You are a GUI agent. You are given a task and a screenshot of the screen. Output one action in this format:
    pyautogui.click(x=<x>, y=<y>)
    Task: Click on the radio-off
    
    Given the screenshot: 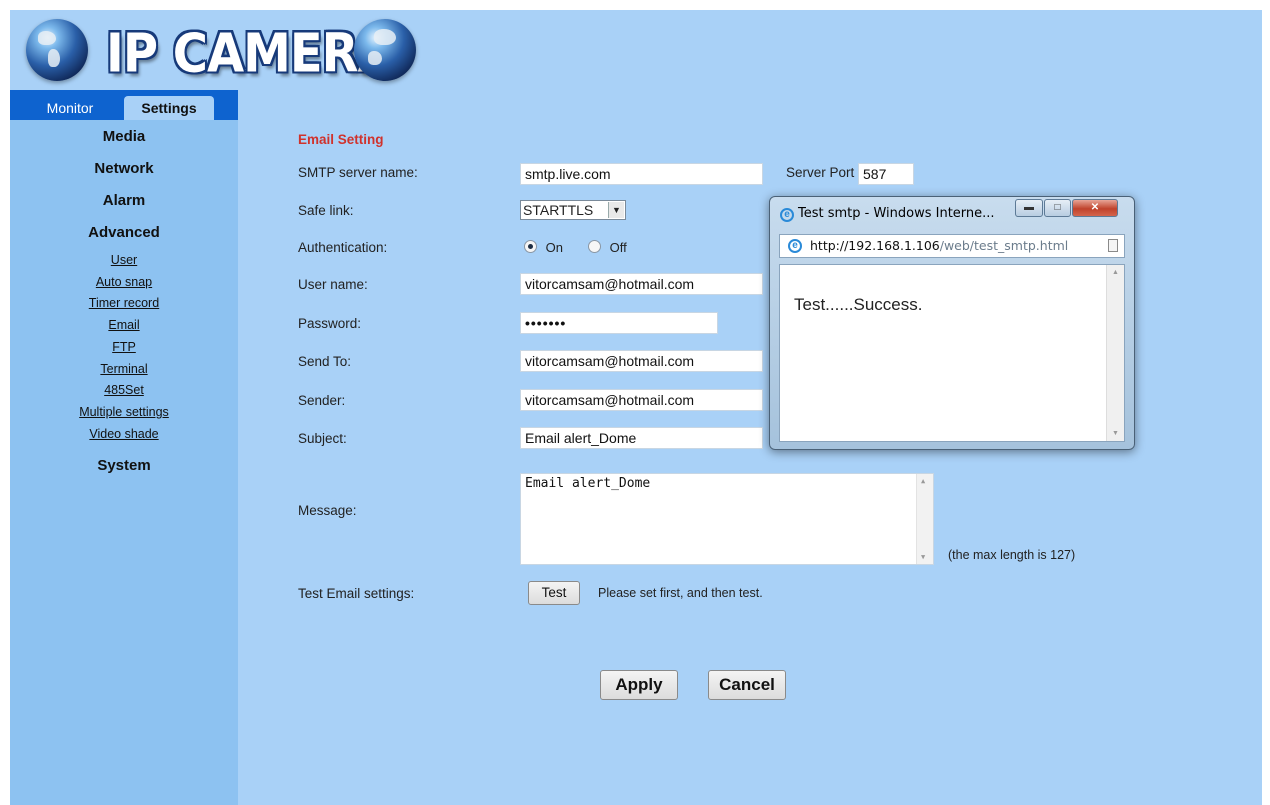 What is the action you would take?
    pyautogui.click(x=594, y=246)
    